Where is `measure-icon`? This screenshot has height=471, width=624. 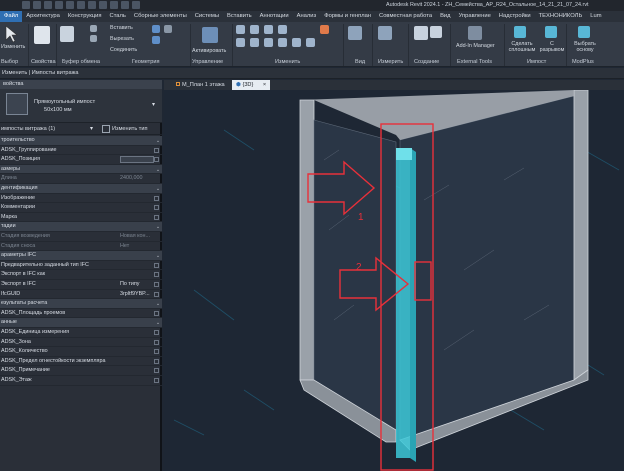
measure-icon is located at coordinates (92, 5).